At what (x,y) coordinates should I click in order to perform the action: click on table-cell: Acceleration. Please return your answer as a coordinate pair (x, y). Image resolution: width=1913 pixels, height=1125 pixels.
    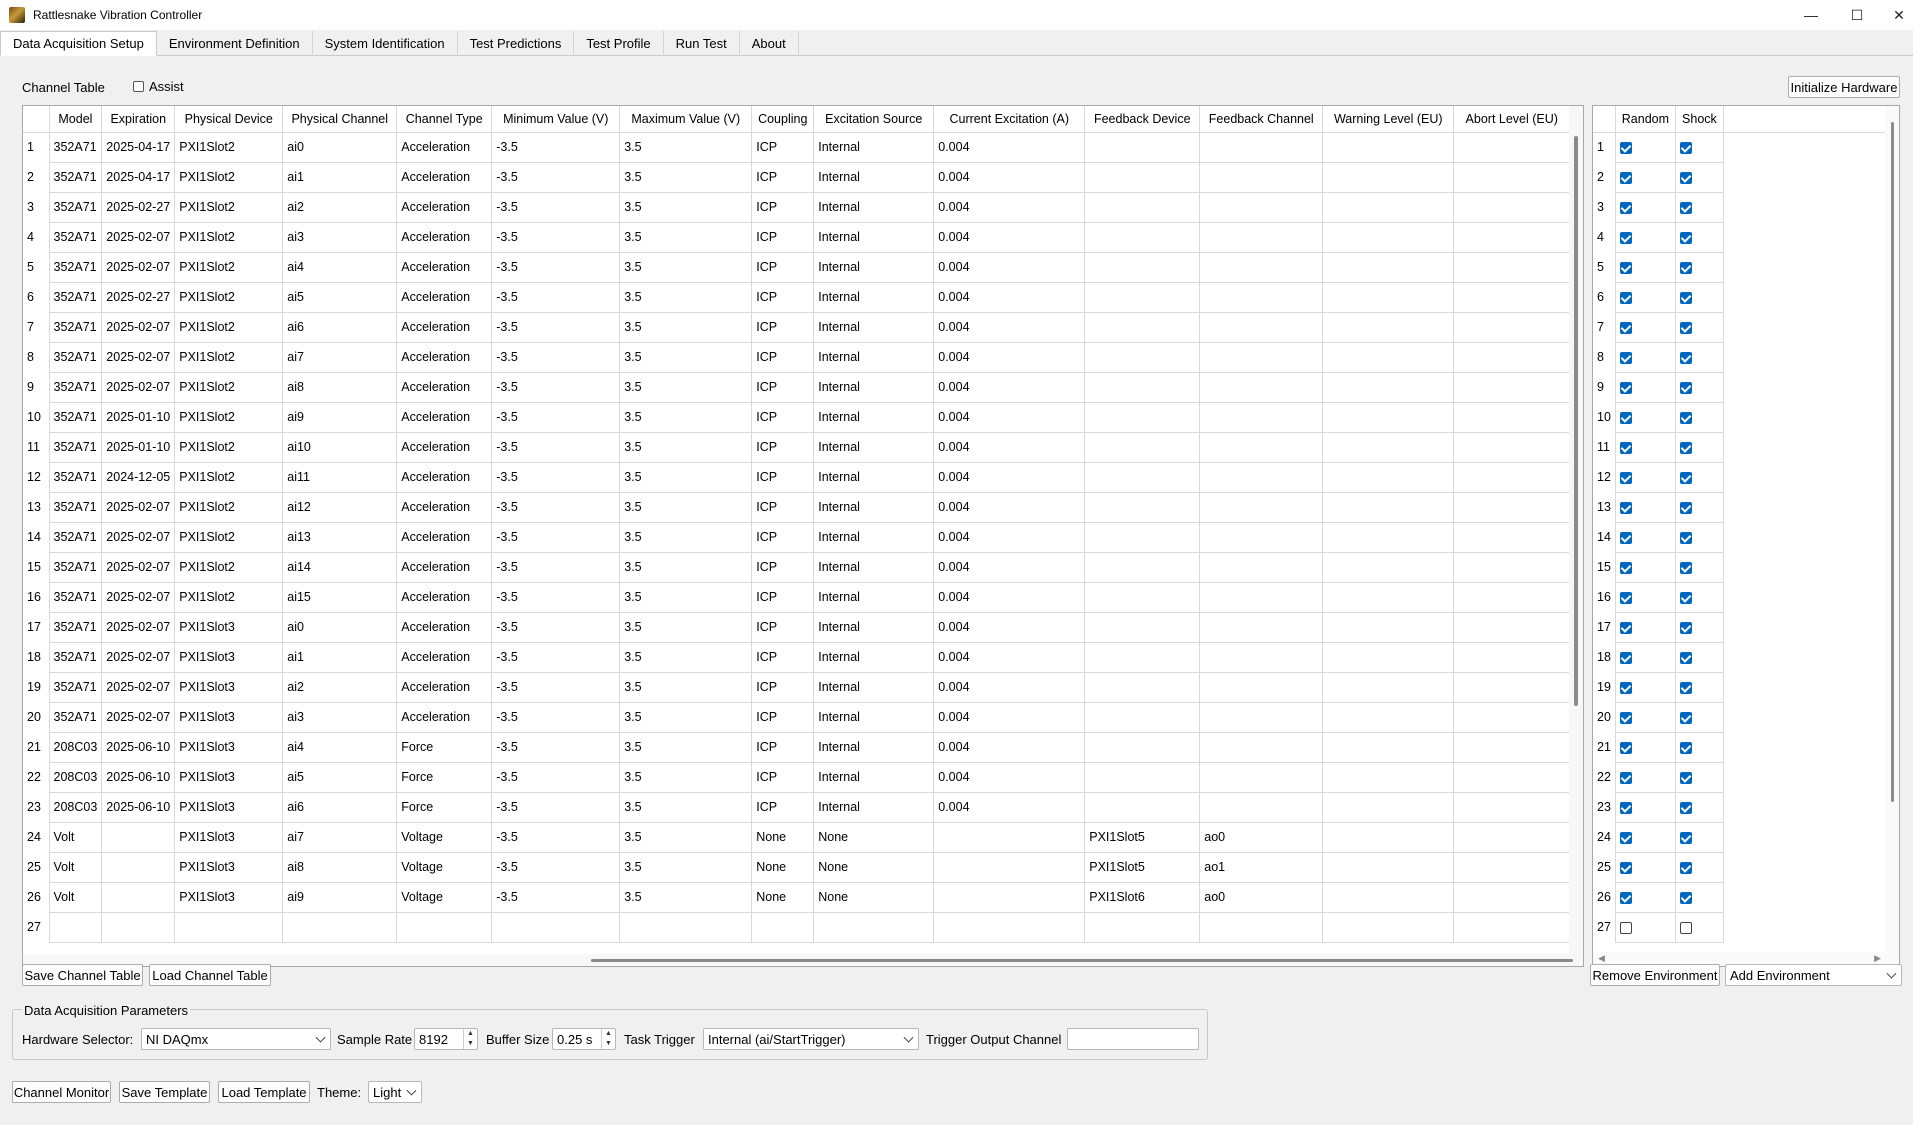
    Looking at the image, I should click on (444, 597).